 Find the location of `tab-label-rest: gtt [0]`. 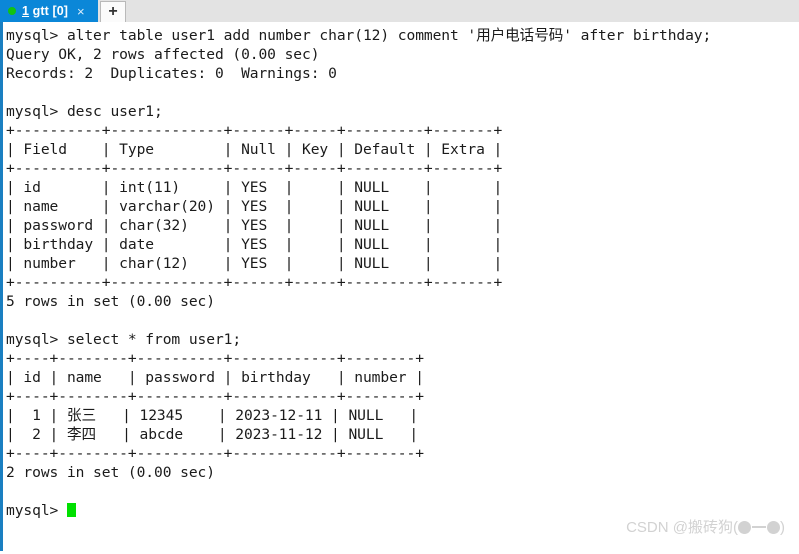

tab-label-rest: gtt [0] is located at coordinates (49, 11).